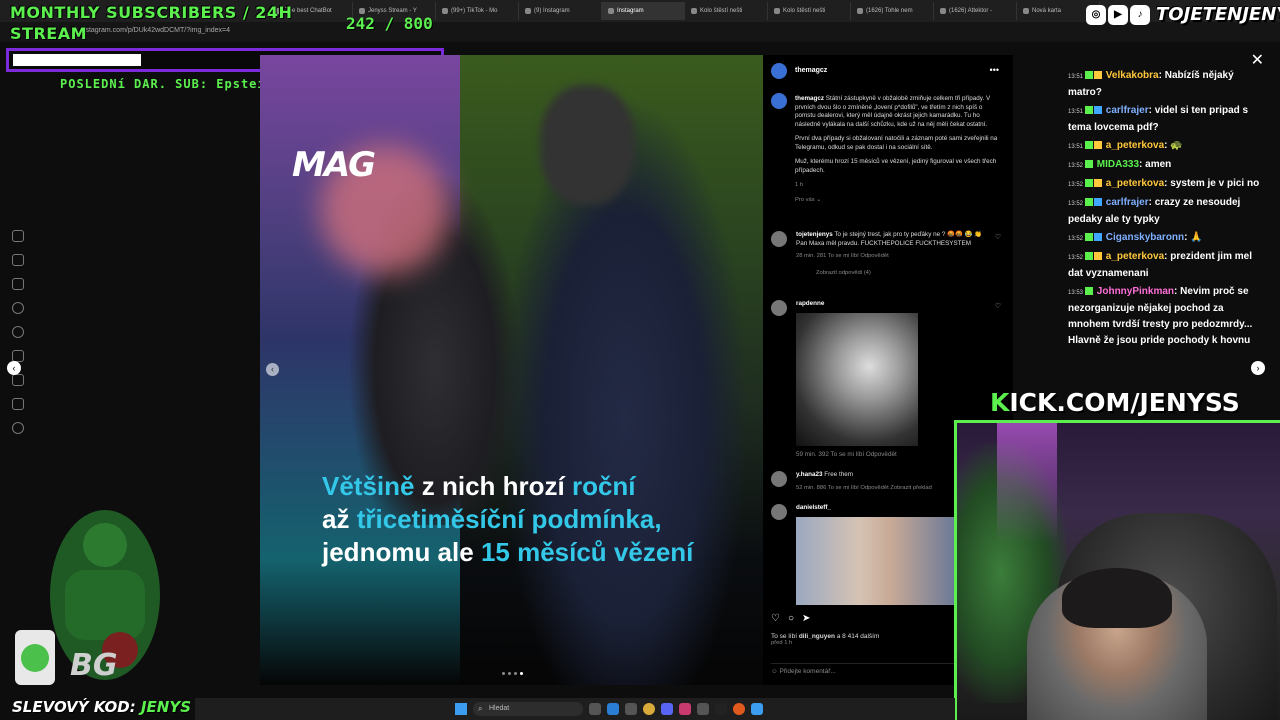 Image resolution: width=1280 pixels, height=720 pixels. Describe the element at coordinates (1076, 239) in the screenshot. I see `chat-time: 13:52` at that location.